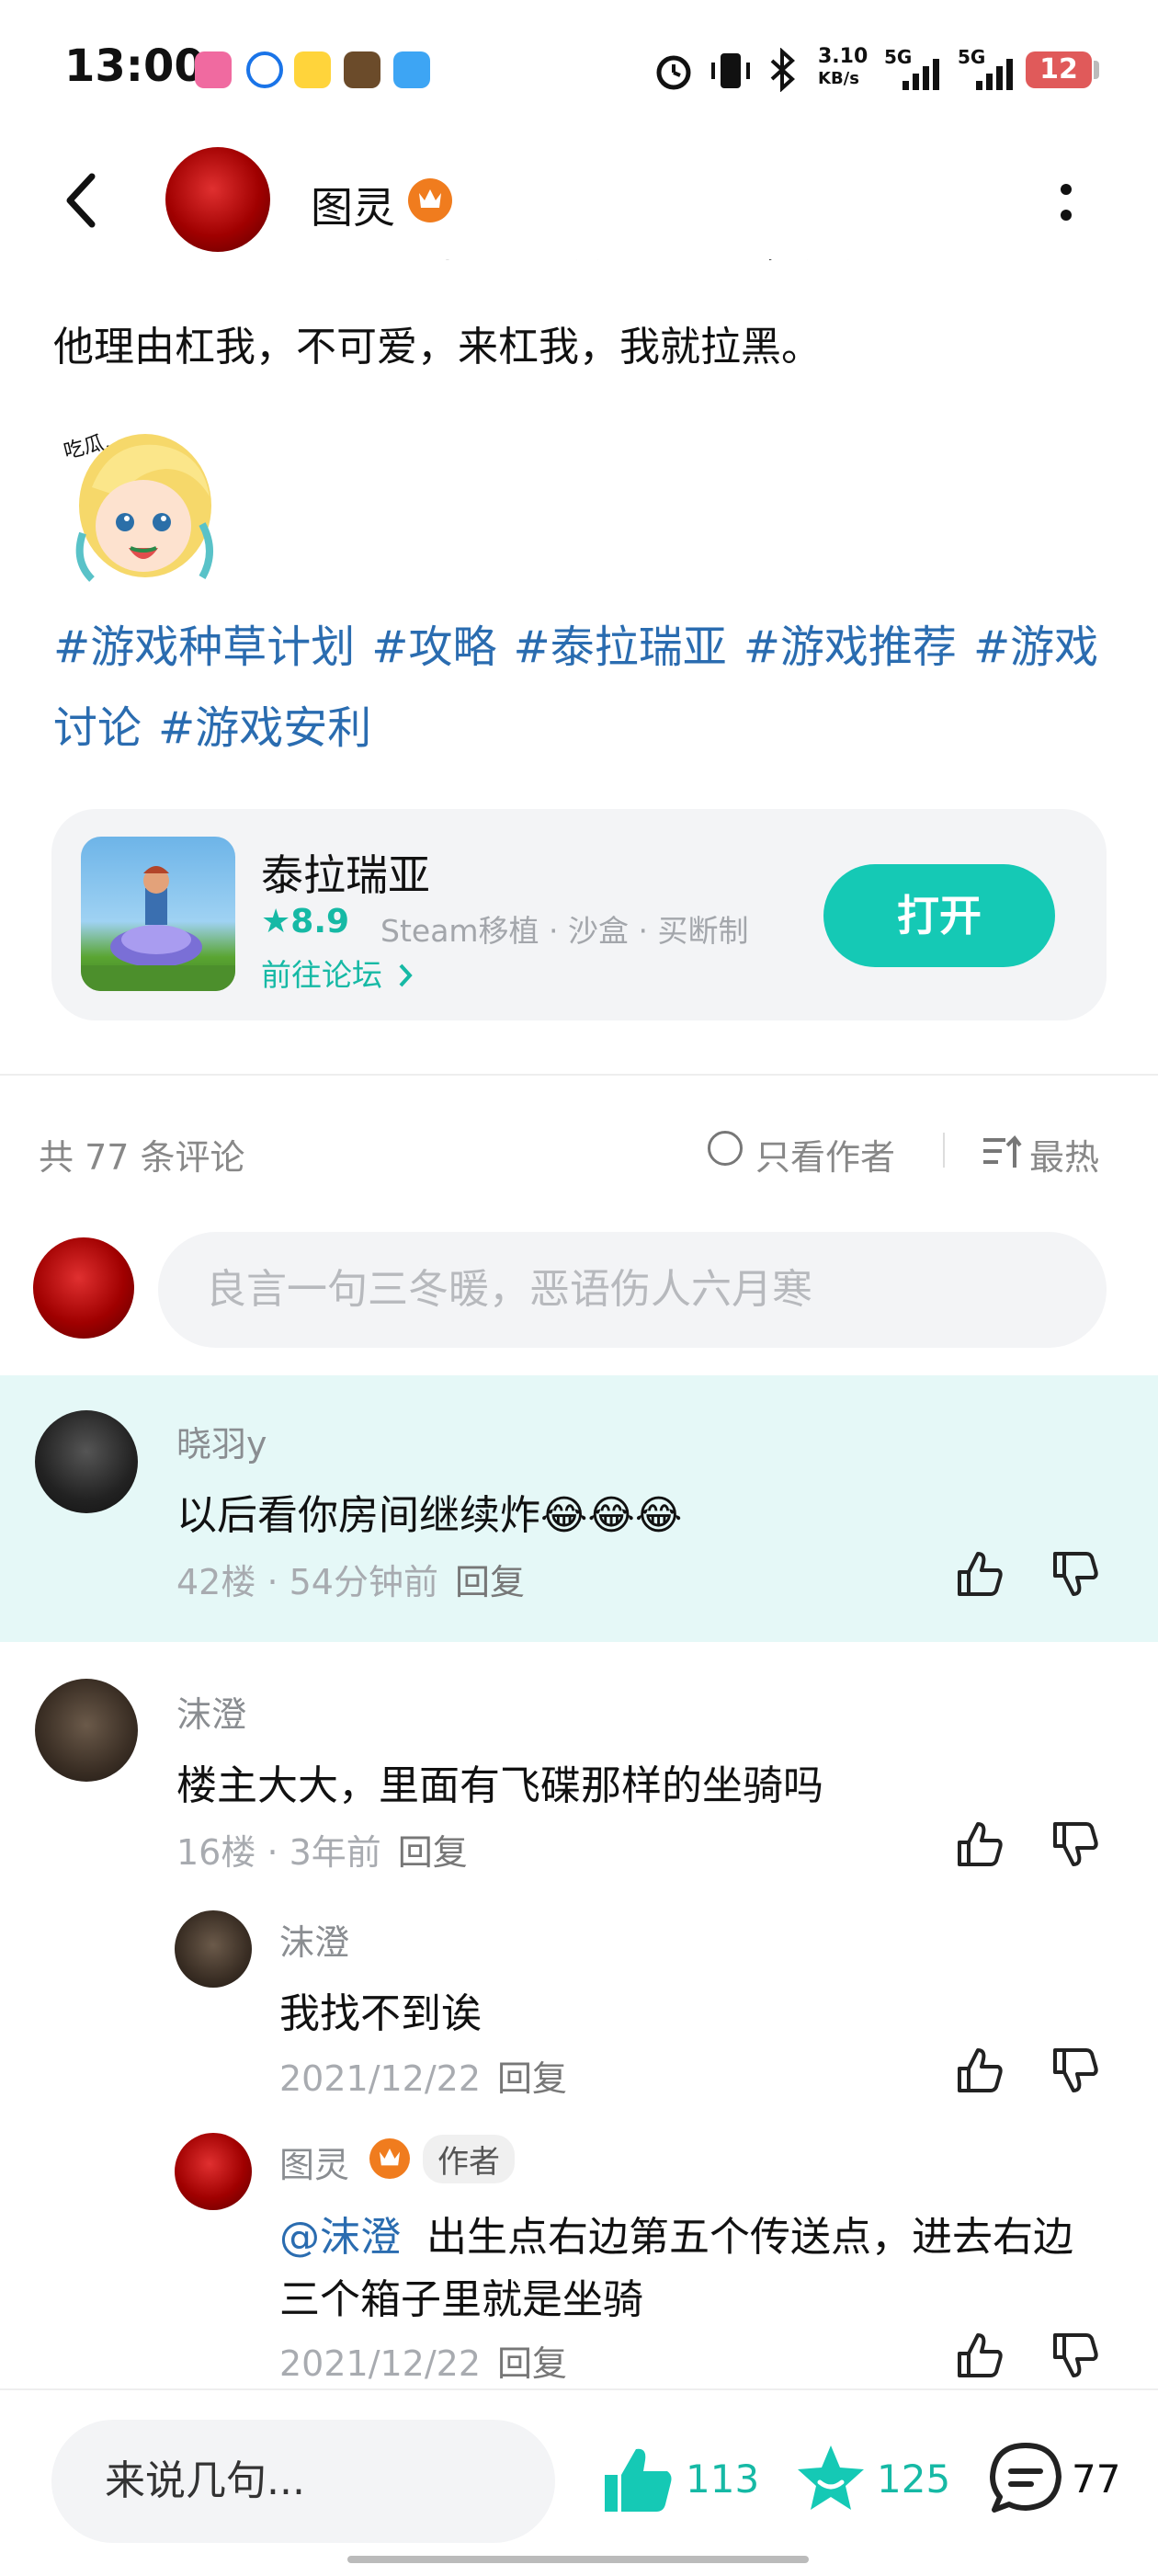 This screenshot has width=1158, height=2576. What do you see at coordinates (314, 2162) in the screenshot?
I see `reply-name: 图灵` at bounding box center [314, 2162].